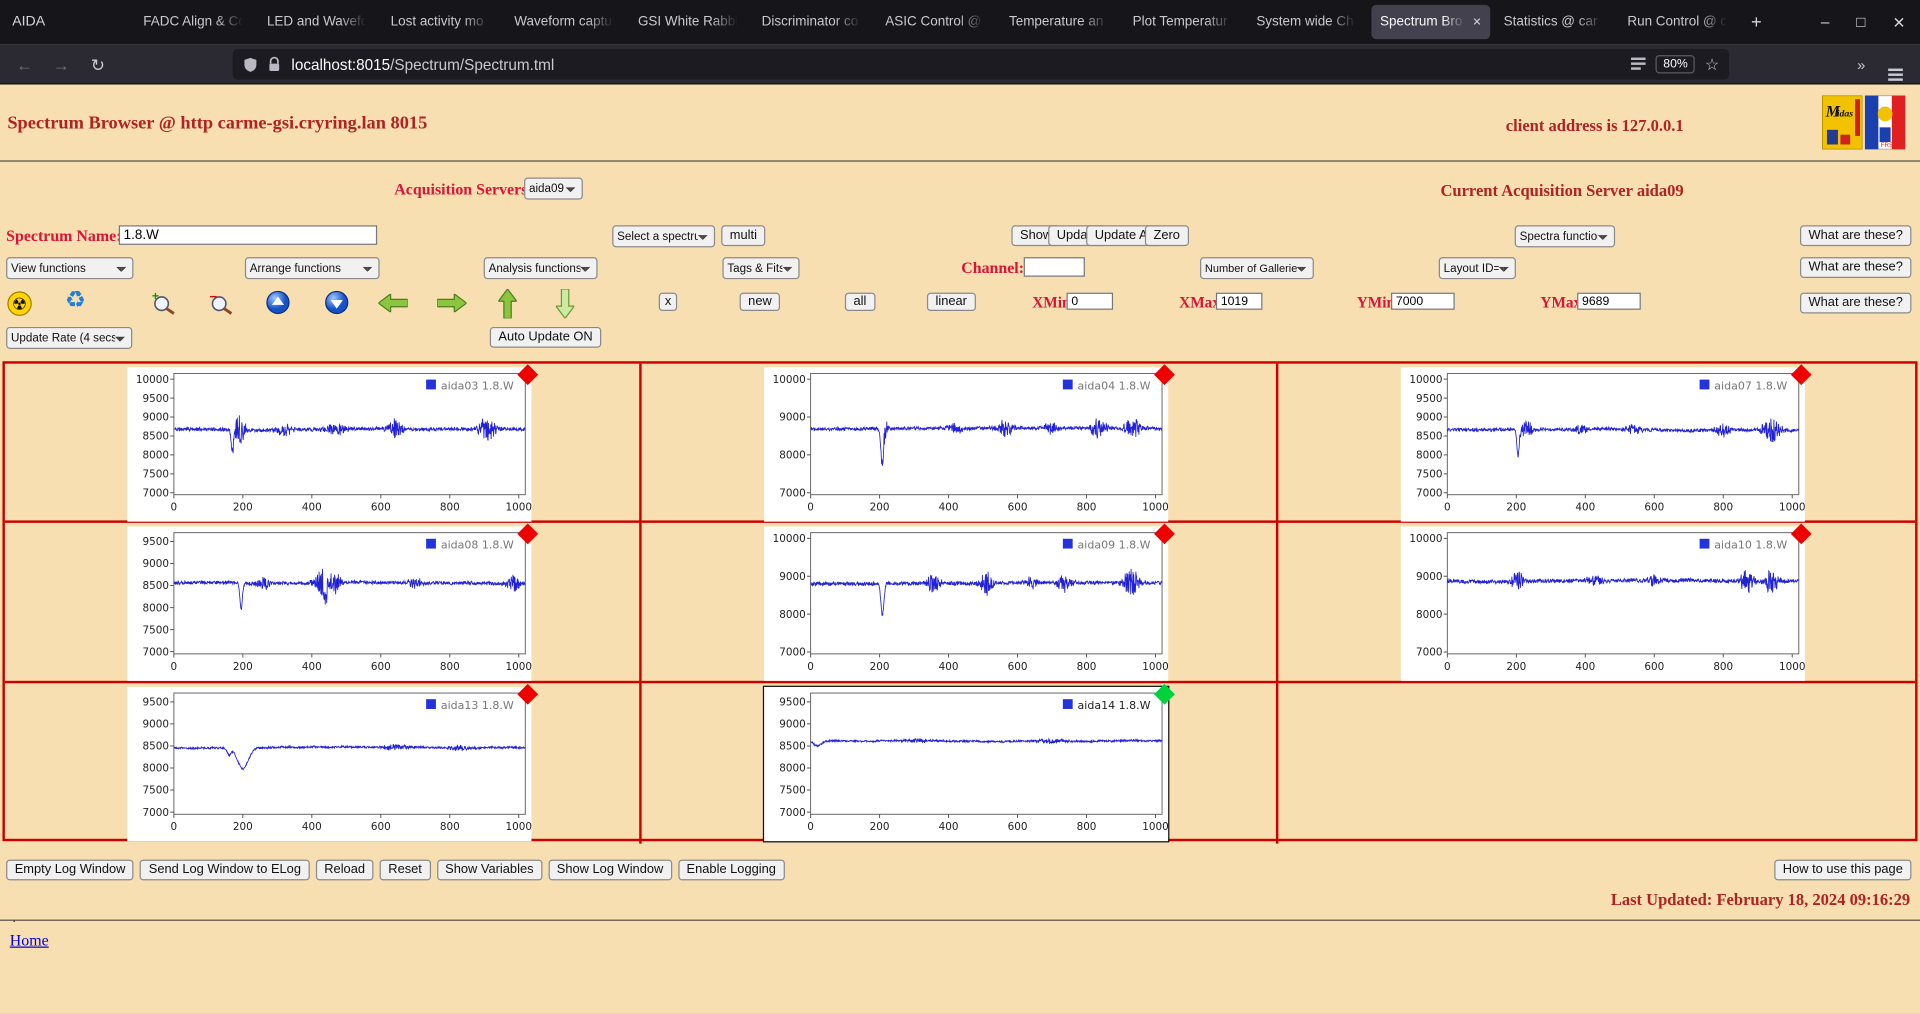  What do you see at coordinates (688, 22) in the screenshot?
I see `tab-gsi-white-rabbi: GSI White Rabbi` at bounding box center [688, 22].